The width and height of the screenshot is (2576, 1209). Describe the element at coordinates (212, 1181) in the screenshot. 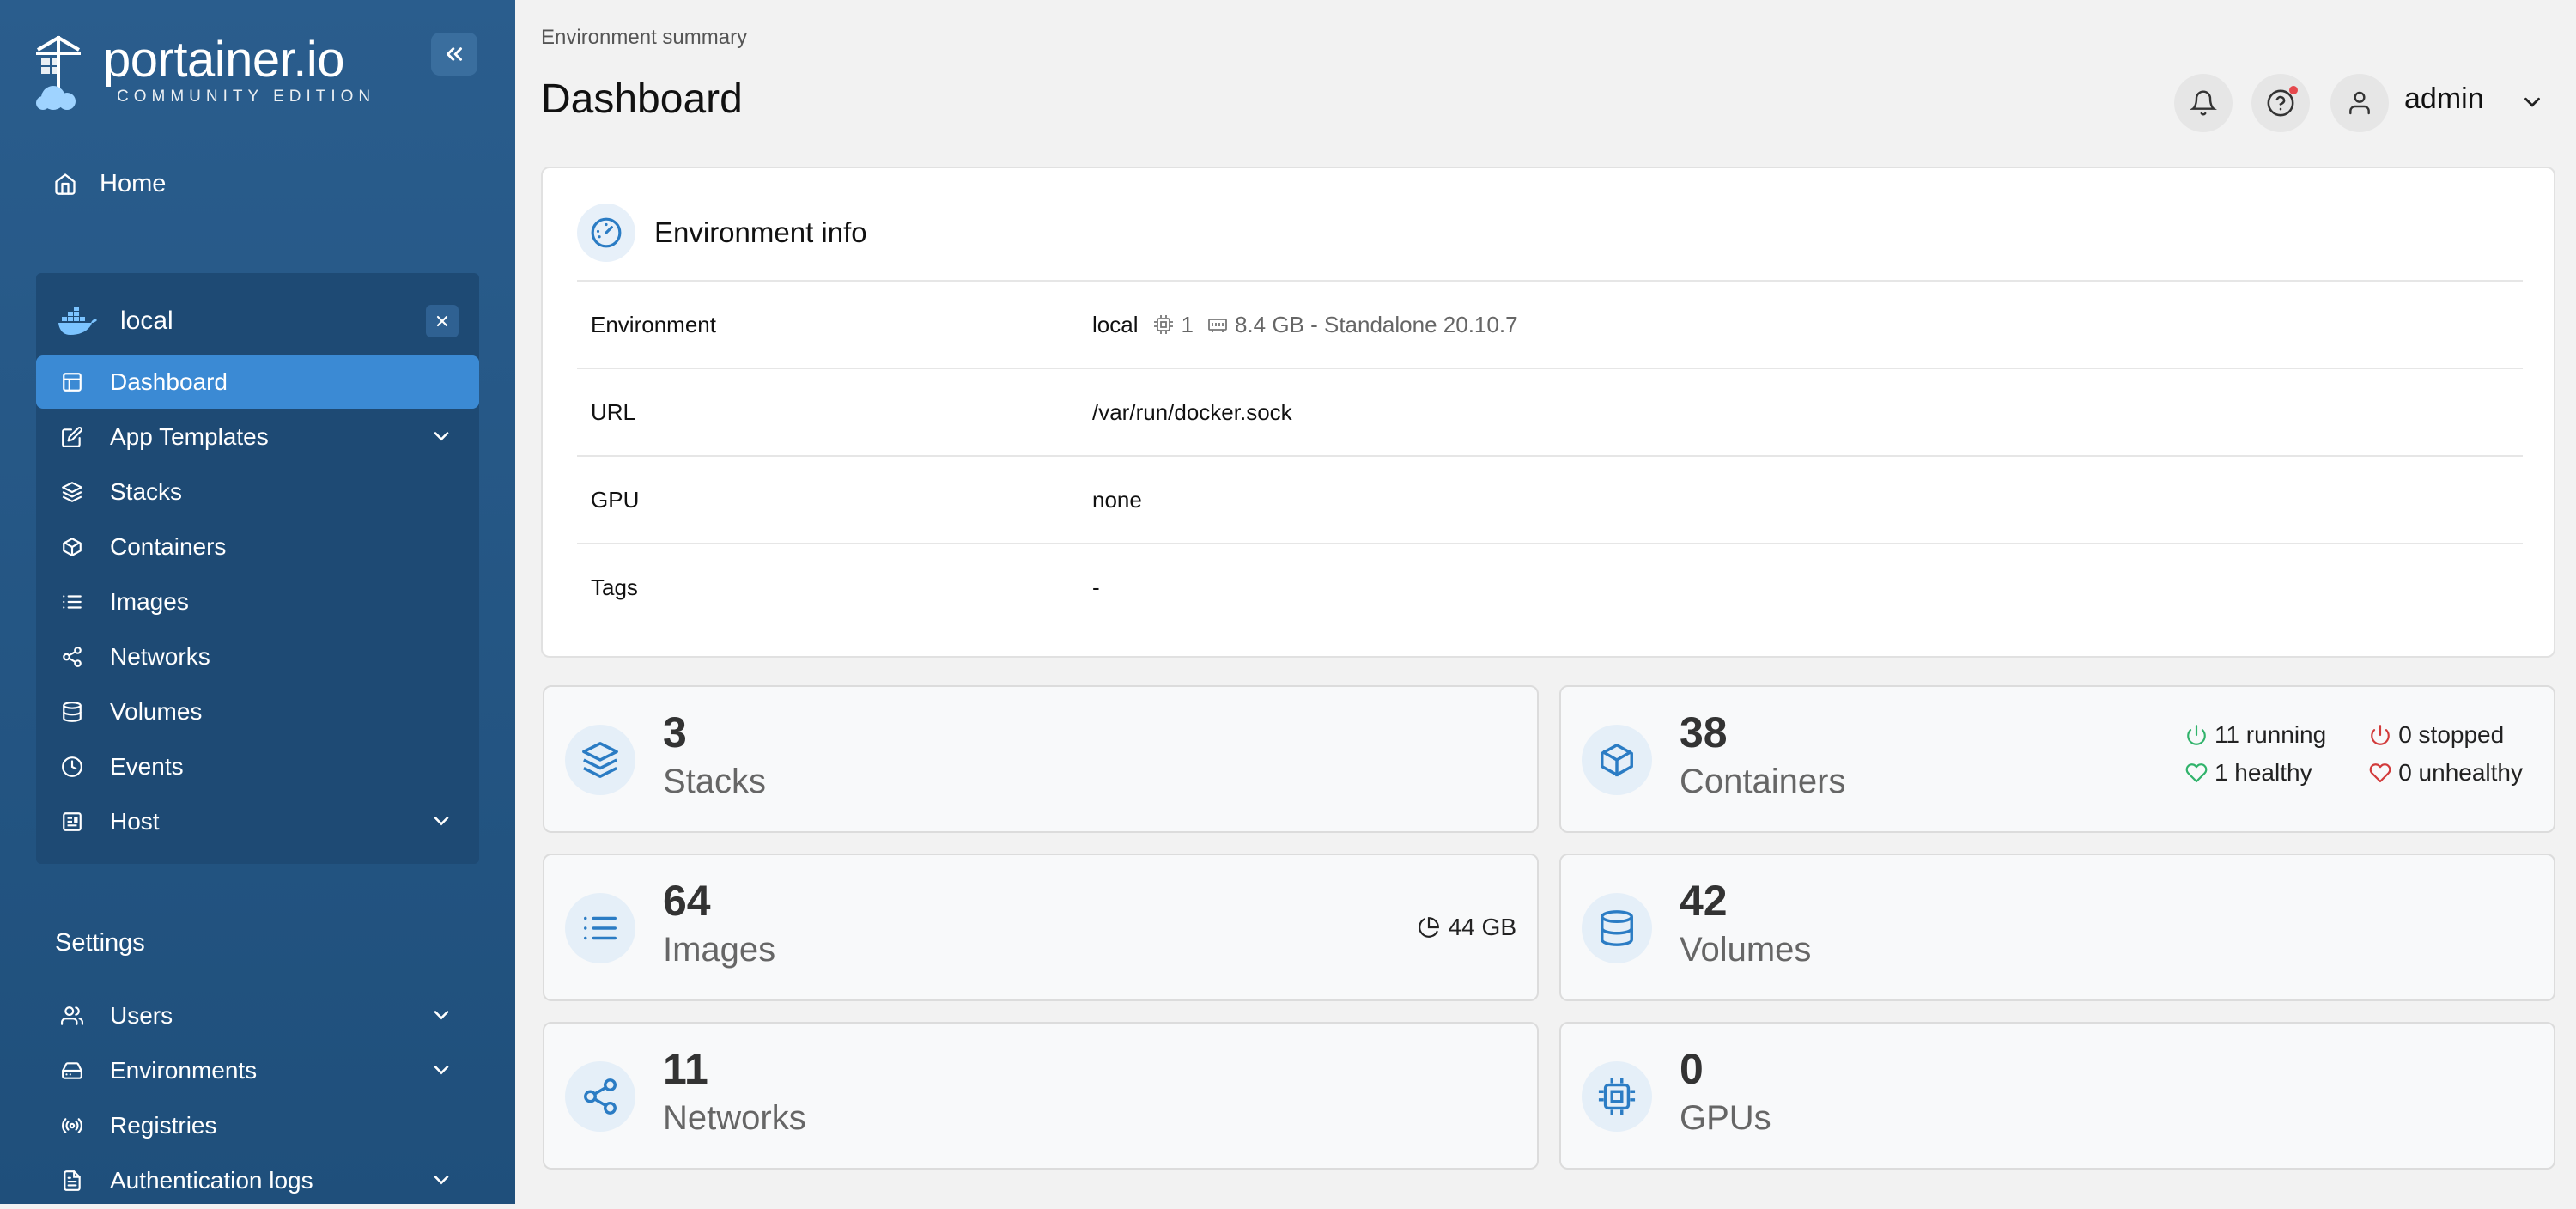

I see `sidebar-item-label: Authentication logs` at that location.